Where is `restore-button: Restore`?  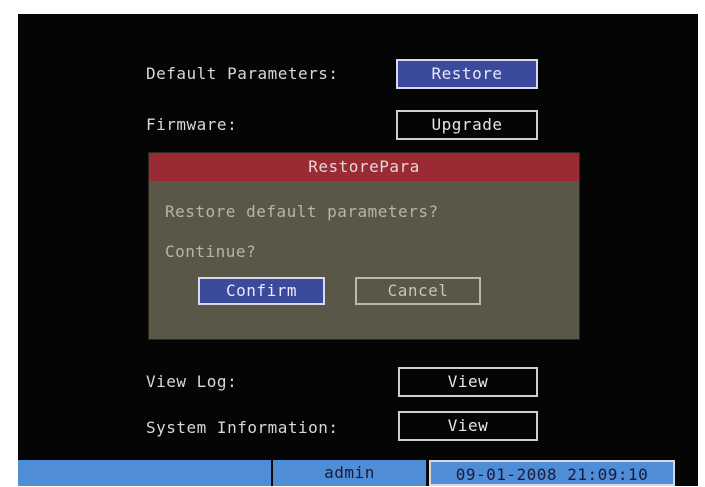 restore-button: Restore is located at coordinates (467, 74).